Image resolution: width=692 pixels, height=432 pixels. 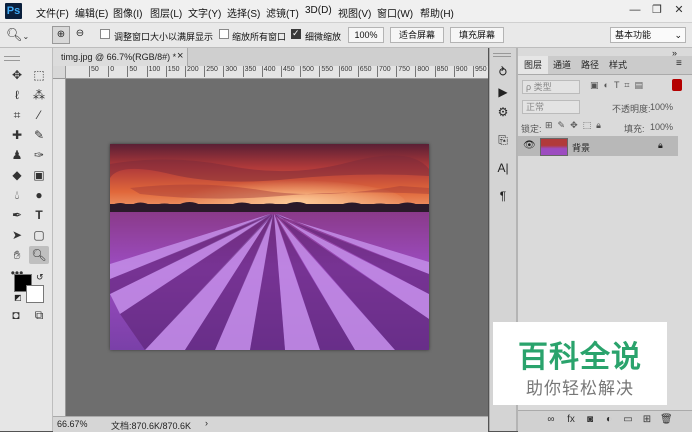 I want to click on opacity-value: 100%, so click(x=661, y=107).